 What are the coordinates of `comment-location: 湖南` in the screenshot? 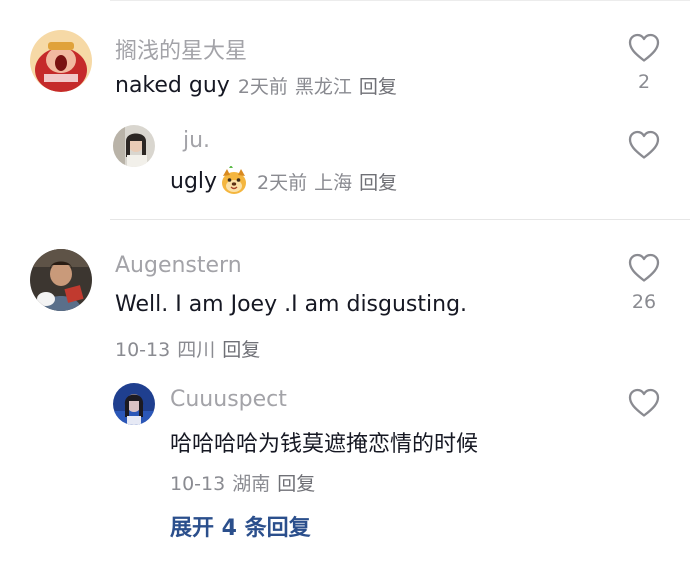 It's located at (251, 484).